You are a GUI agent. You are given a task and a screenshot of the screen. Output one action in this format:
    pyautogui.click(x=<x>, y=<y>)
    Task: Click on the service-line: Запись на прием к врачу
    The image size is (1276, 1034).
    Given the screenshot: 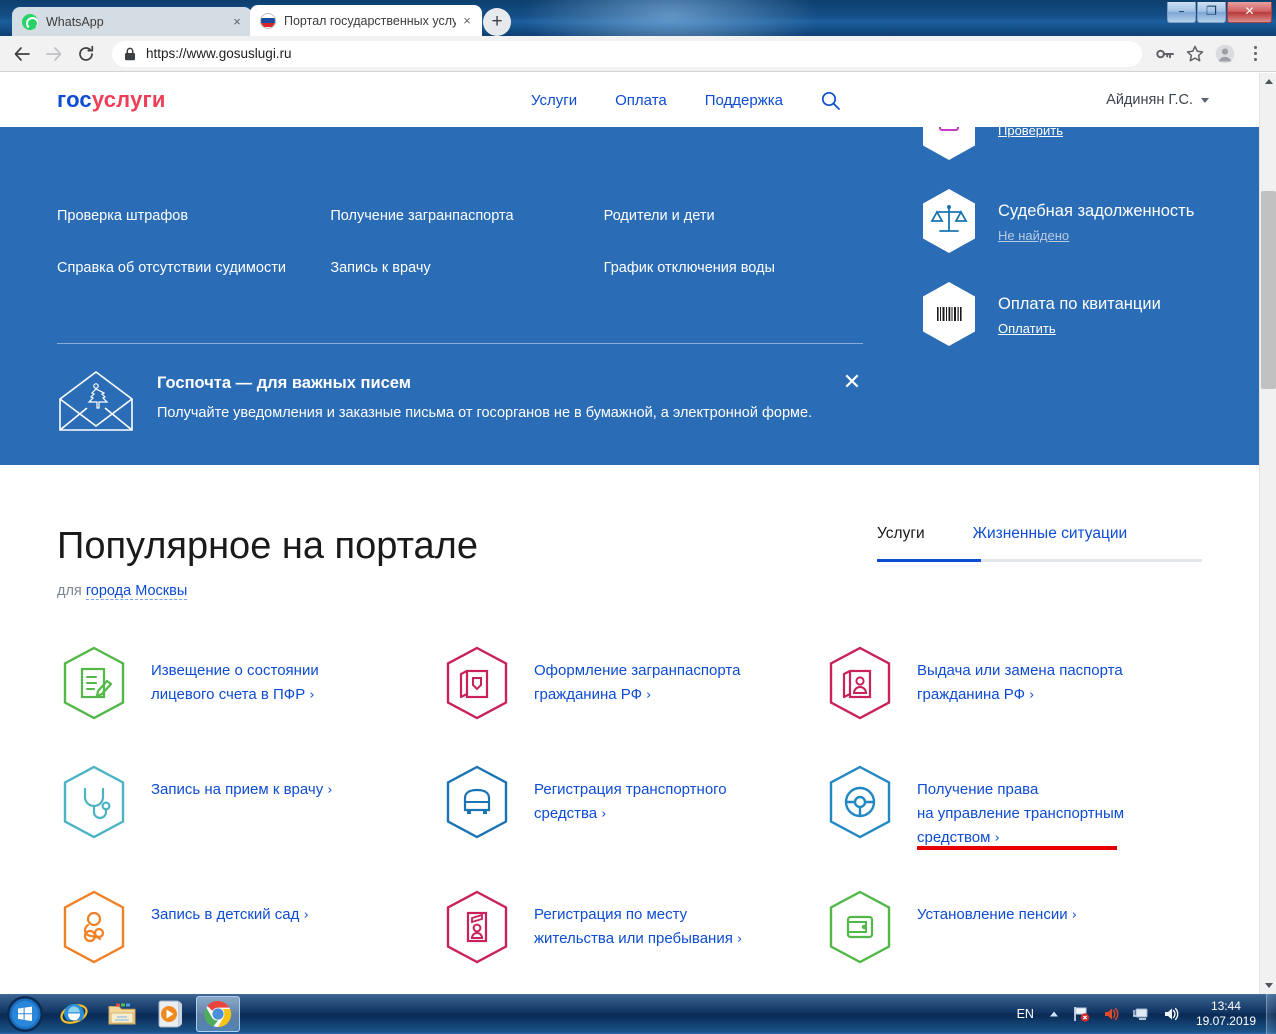 What is the action you would take?
    pyautogui.click(x=237, y=789)
    